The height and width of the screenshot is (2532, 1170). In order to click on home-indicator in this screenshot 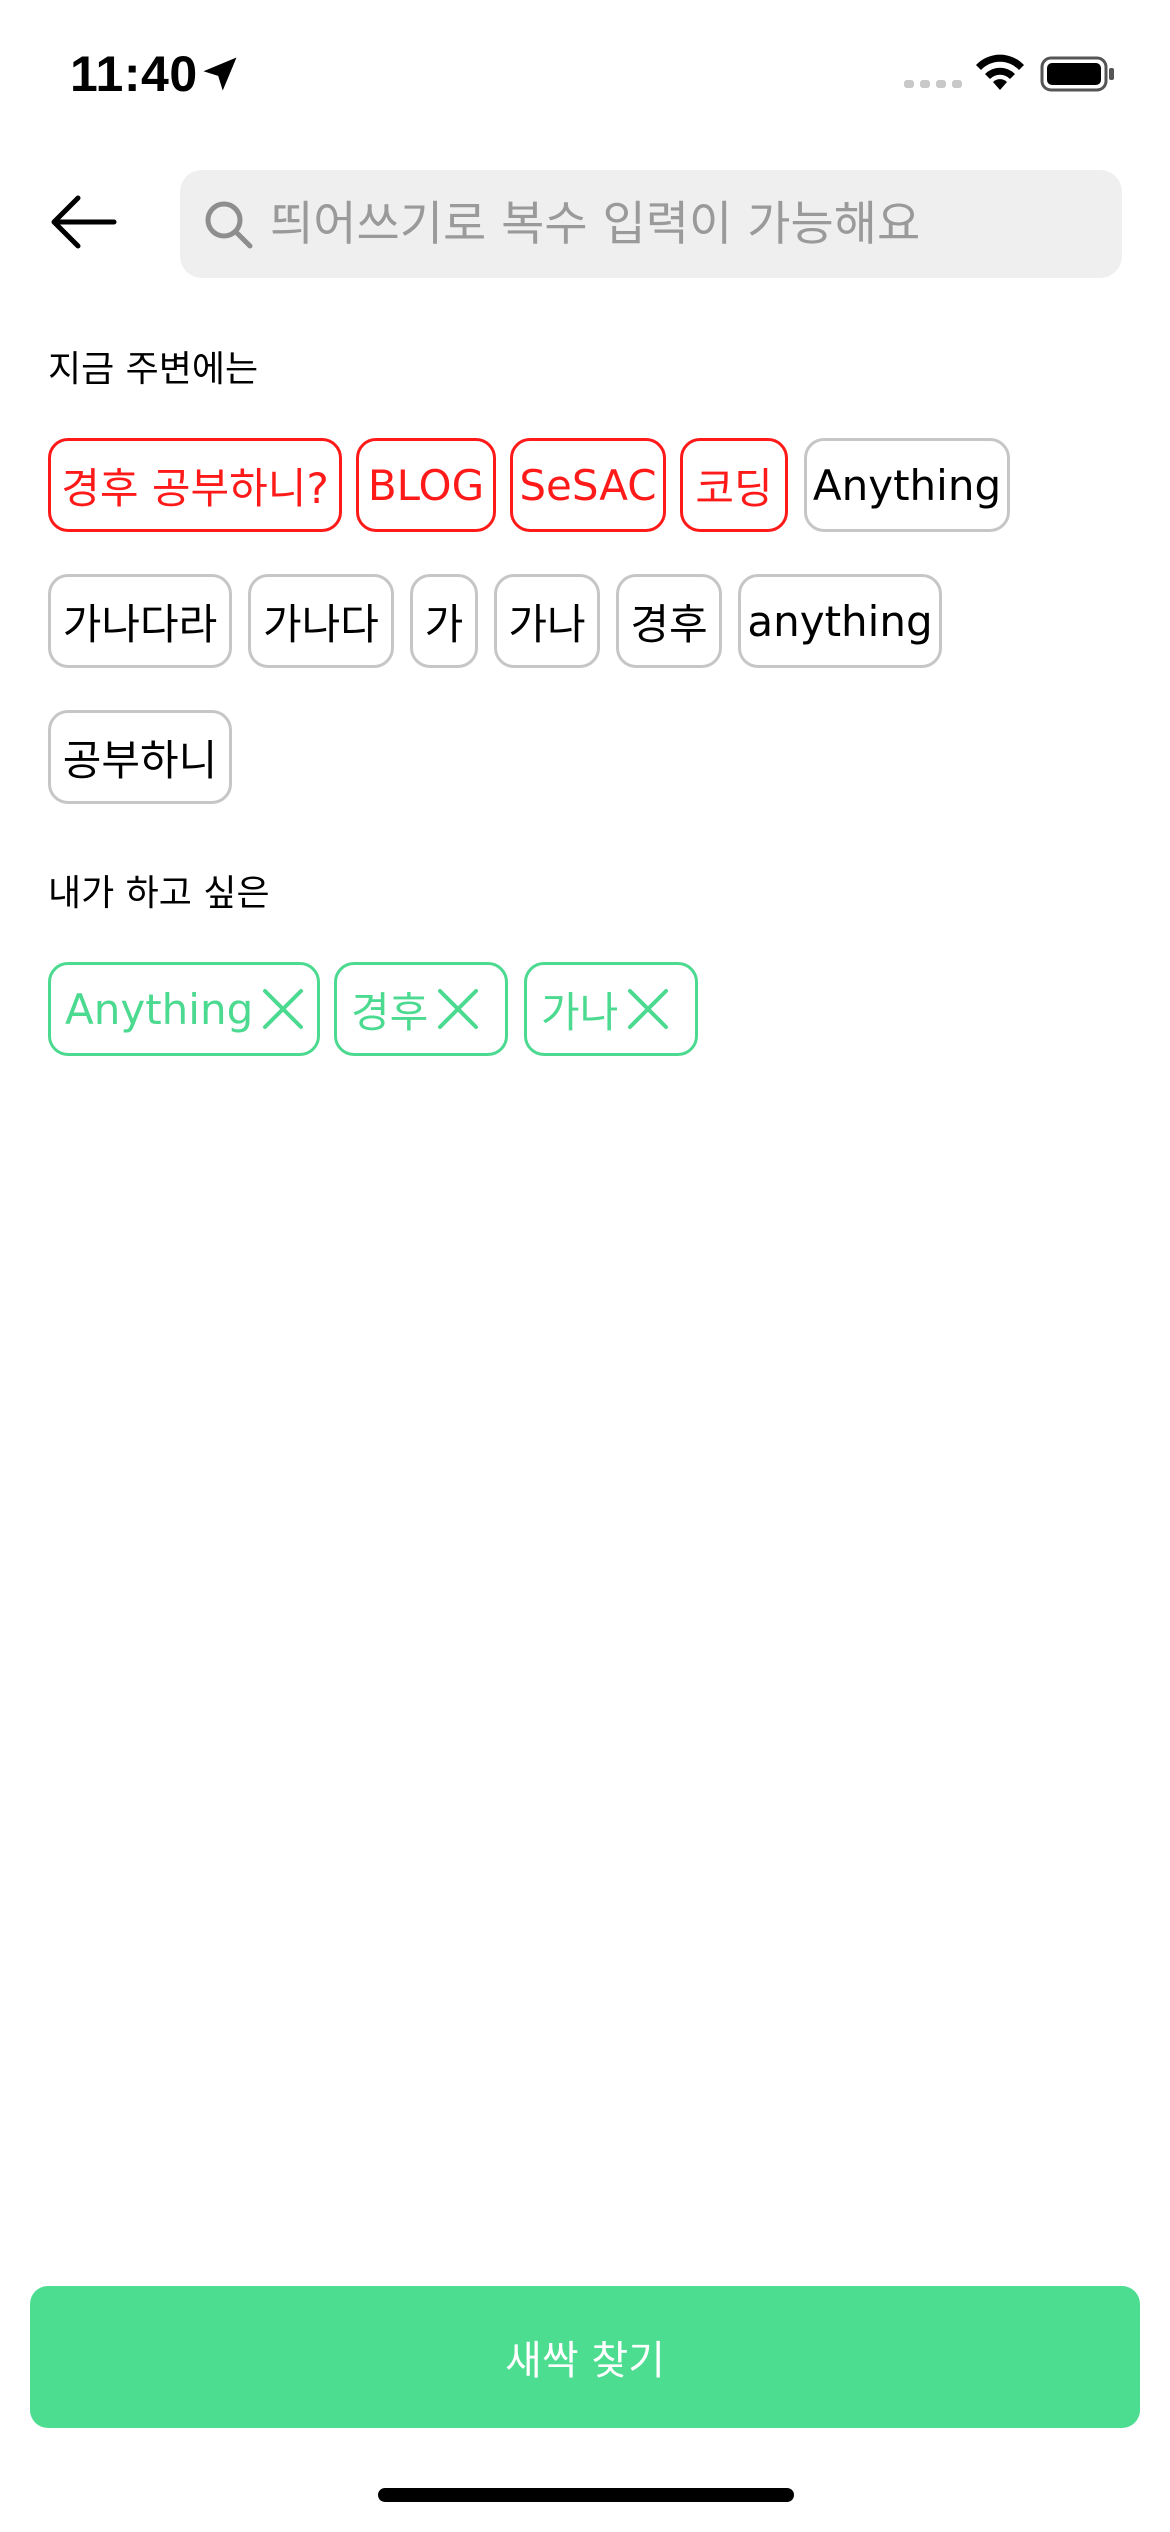, I will do `click(586, 2495)`.